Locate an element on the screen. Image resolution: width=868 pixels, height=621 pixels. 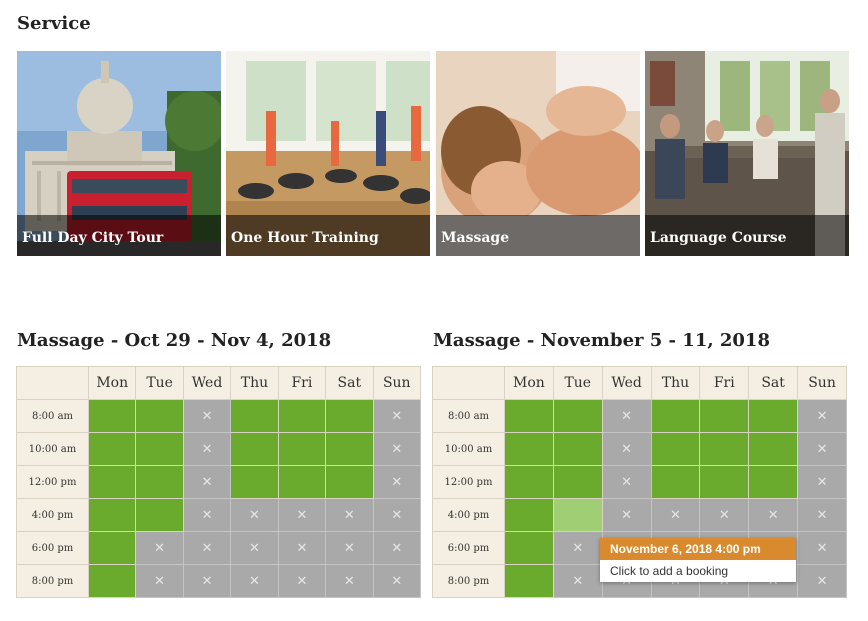
section-title: Service is located at coordinates (54, 23).